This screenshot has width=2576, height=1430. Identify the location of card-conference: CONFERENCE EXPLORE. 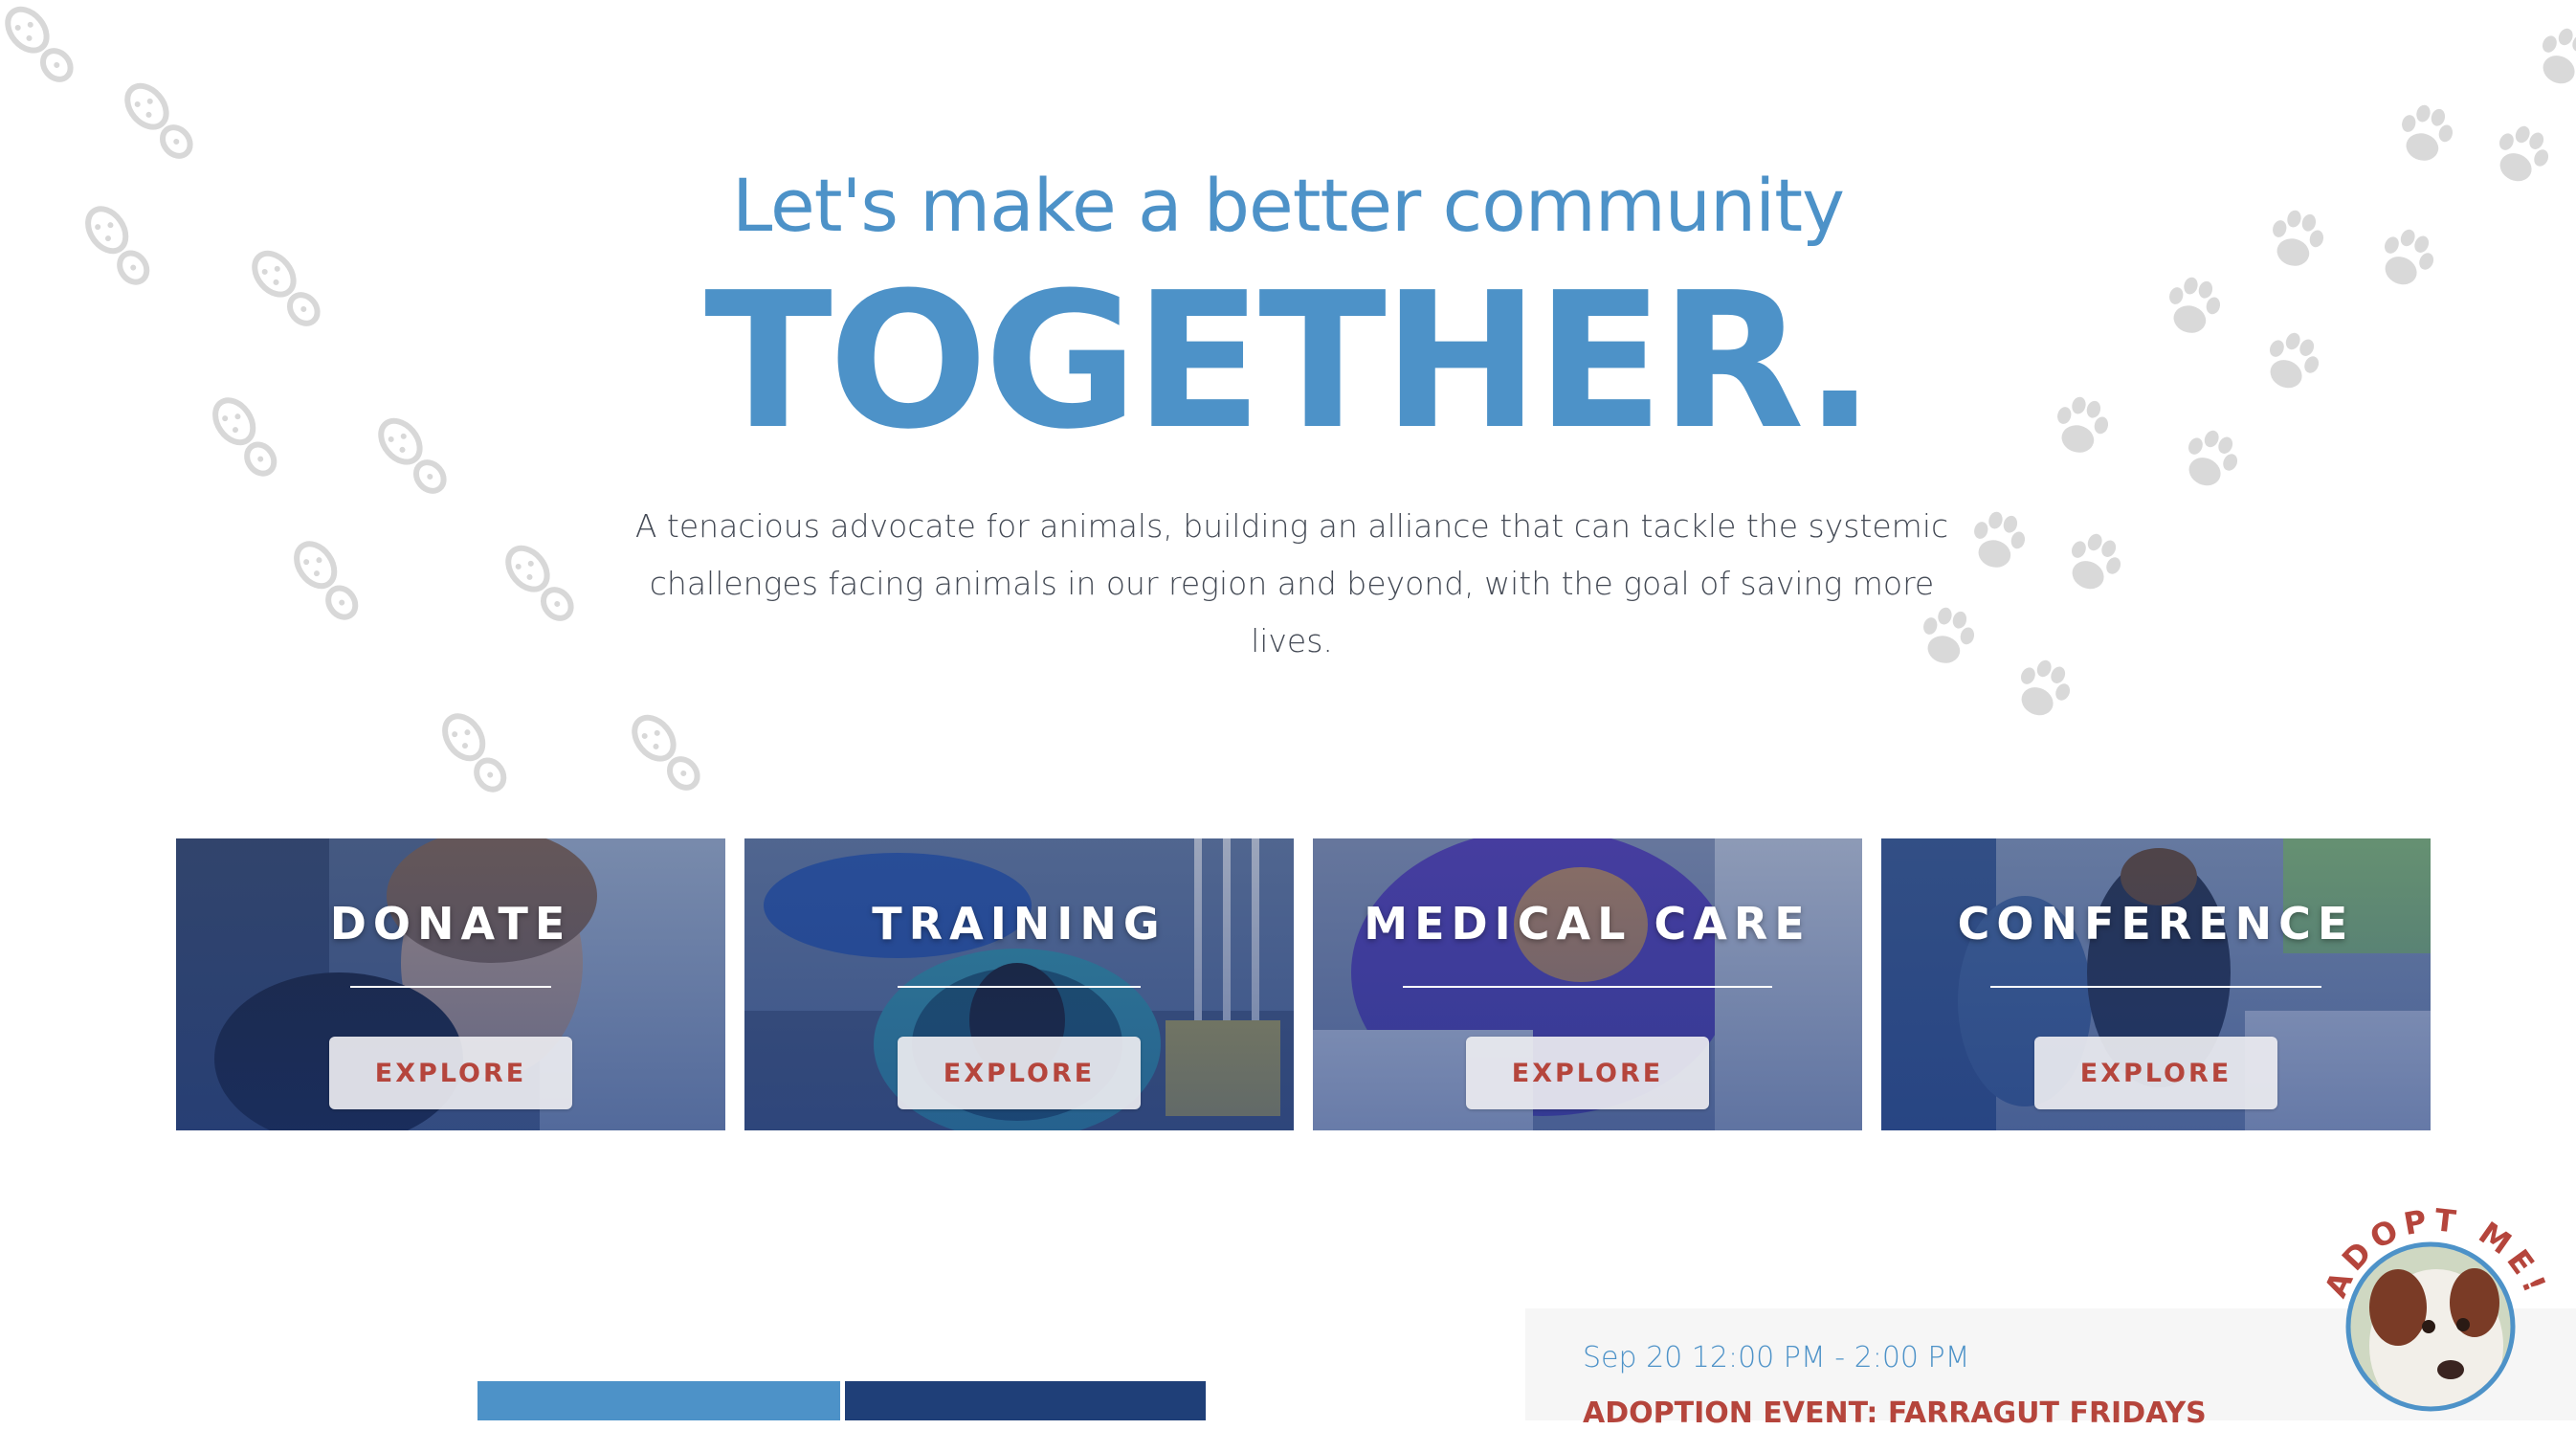
(2156, 984).